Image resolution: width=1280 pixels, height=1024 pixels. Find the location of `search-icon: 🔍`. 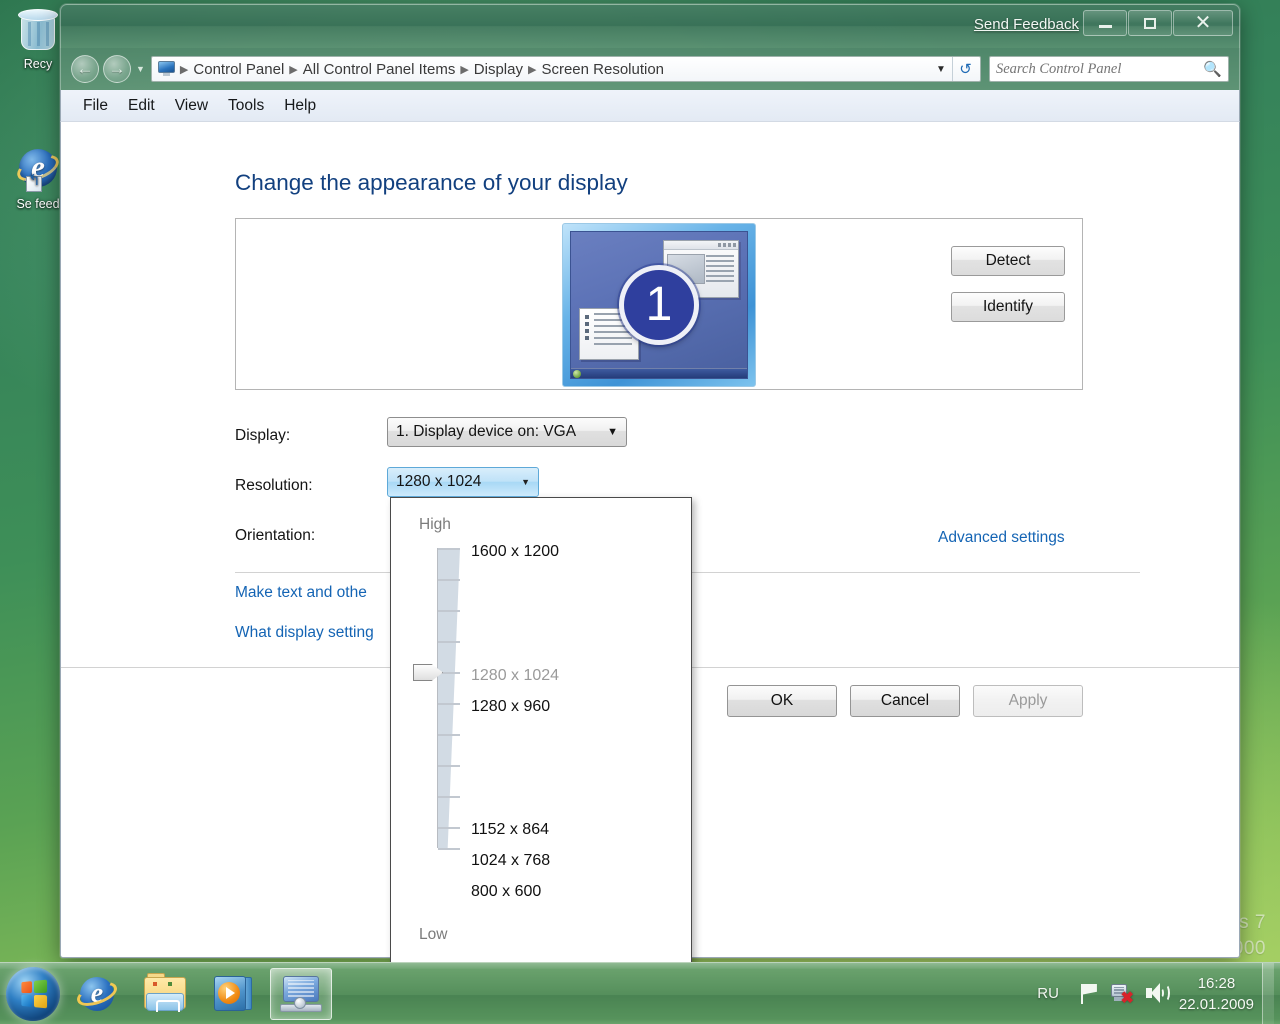

search-icon: 🔍 is located at coordinates (1212, 69).